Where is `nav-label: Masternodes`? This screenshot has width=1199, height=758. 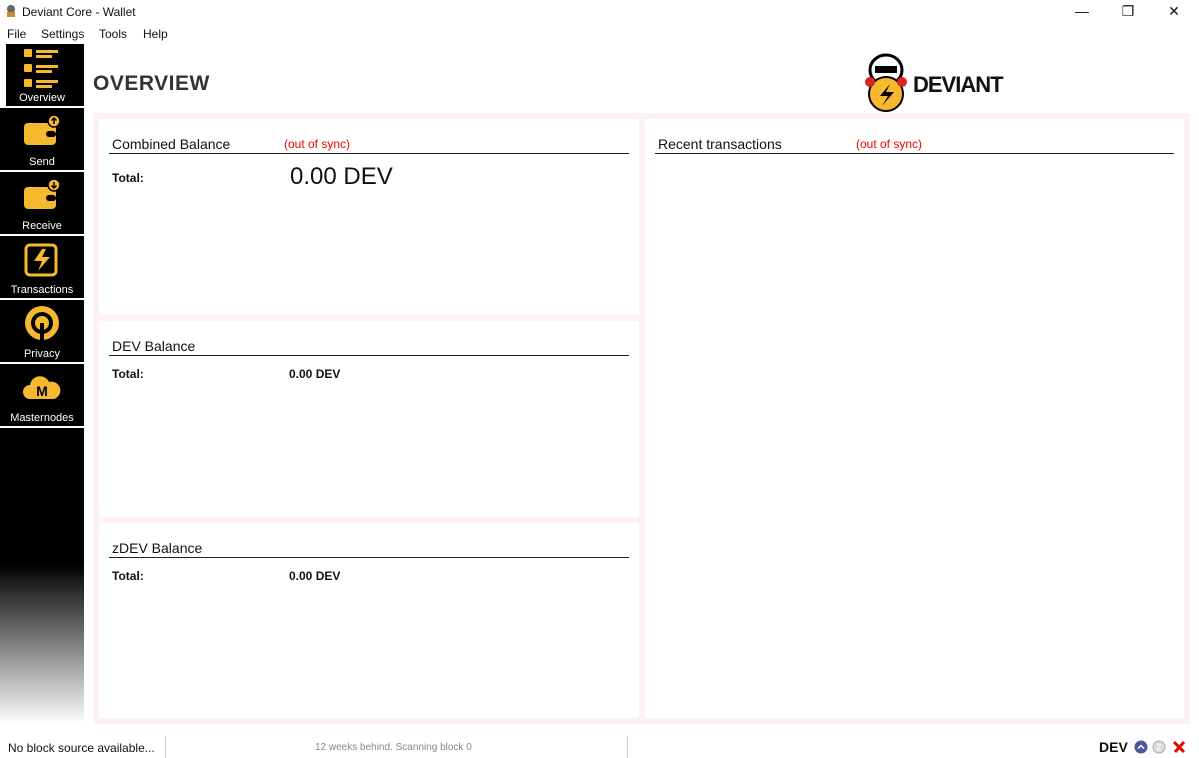 nav-label: Masternodes is located at coordinates (42, 418).